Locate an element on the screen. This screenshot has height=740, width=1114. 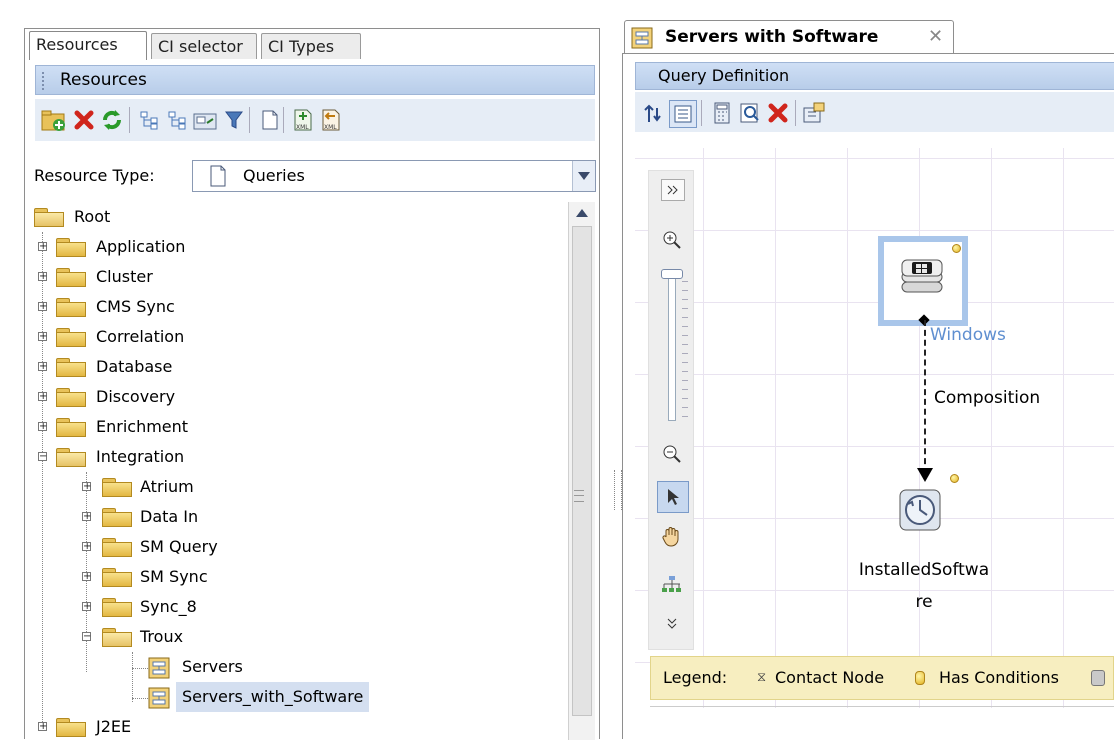
tree-item-label: Servers_with_Software is located at coordinates (273, 697).